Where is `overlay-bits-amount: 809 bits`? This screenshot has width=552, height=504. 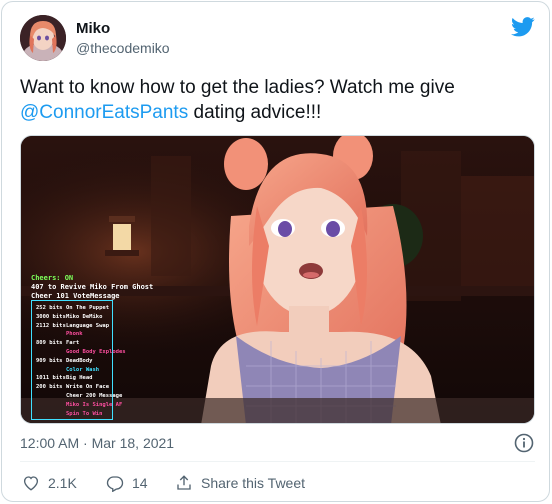
overlay-bits-amount: 809 bits is located at coordinates (49, 343).